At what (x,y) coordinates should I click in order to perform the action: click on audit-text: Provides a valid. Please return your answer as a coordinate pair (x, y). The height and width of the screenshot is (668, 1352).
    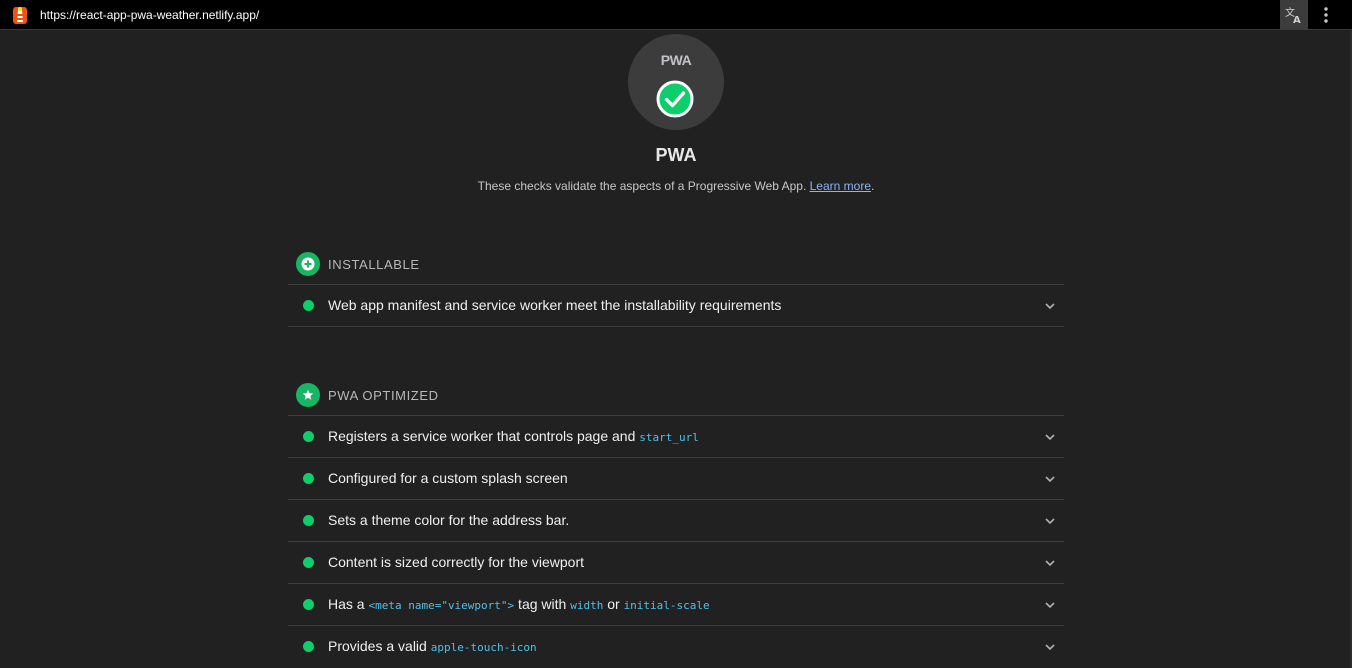
    Looking at the image, I should click on (379, 646).